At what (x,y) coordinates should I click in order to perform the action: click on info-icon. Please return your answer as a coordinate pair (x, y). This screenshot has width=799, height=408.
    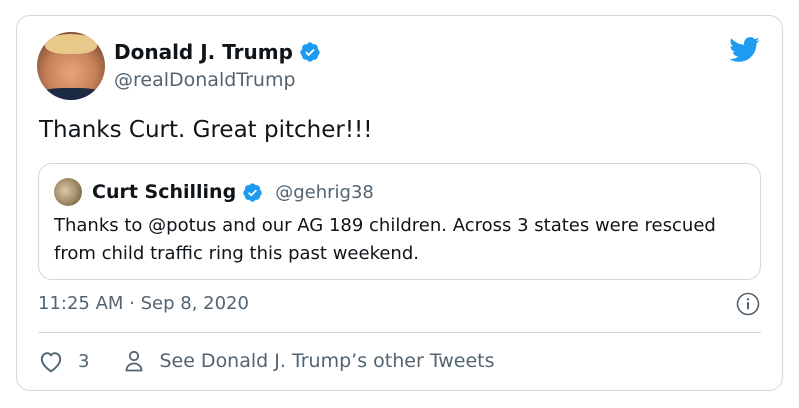
    Looking at the image, I should click on (748, 304).